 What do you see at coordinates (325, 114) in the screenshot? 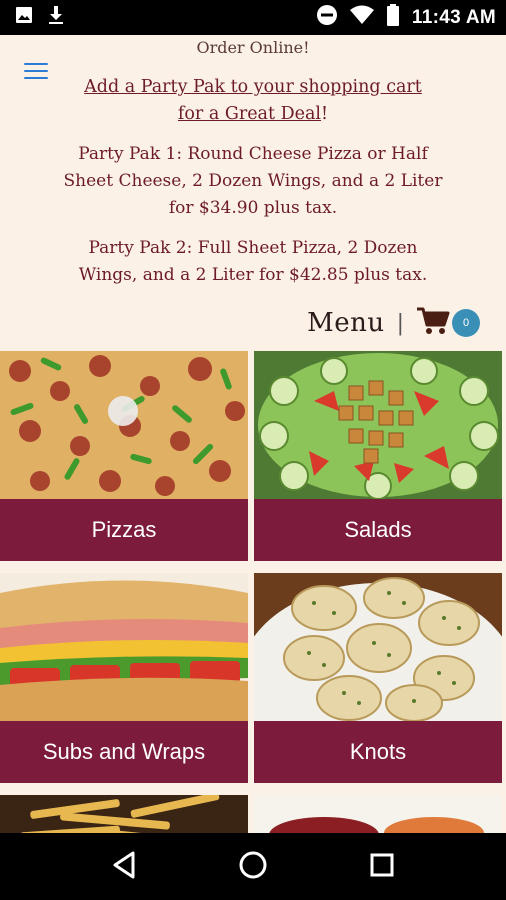
I see `promo-suffix: !` at bounding box center [325, 114].